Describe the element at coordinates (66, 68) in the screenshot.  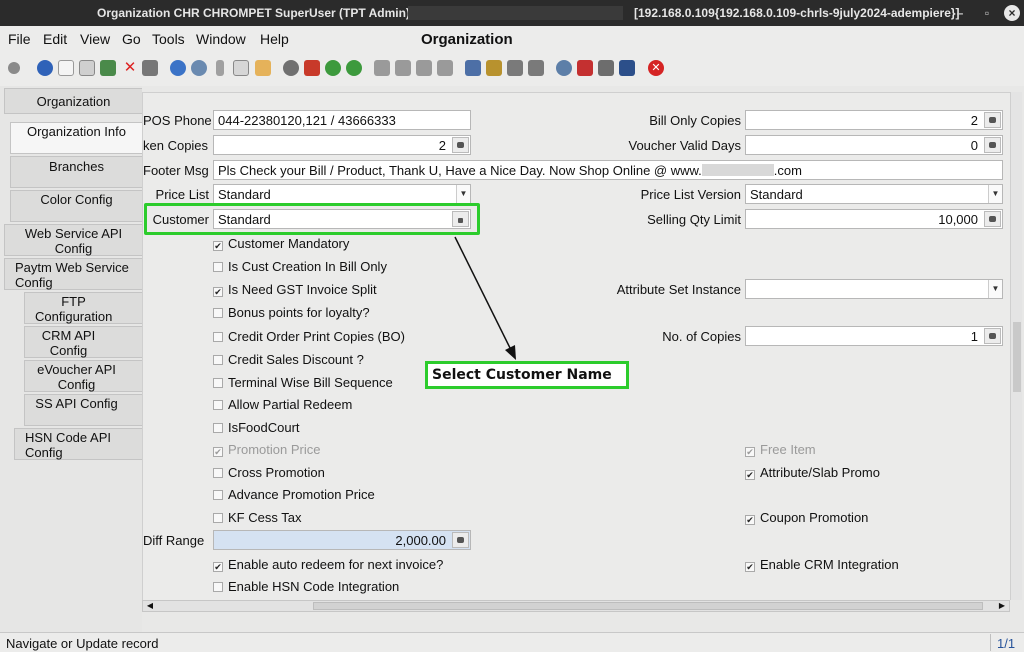
I see `new-icon` at that location.